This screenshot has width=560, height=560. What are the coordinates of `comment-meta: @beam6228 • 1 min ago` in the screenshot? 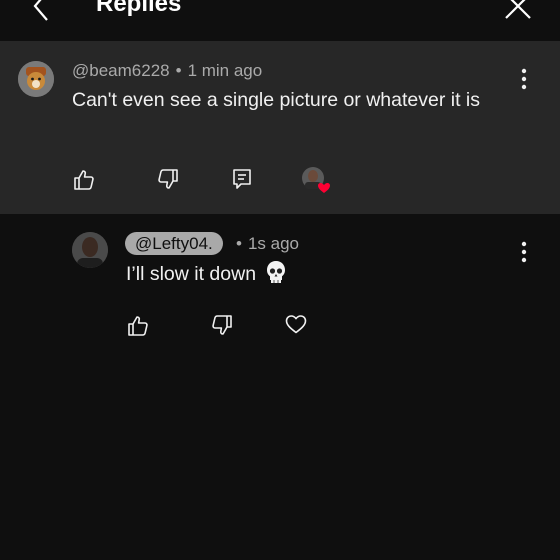 It's located at (167, 71).